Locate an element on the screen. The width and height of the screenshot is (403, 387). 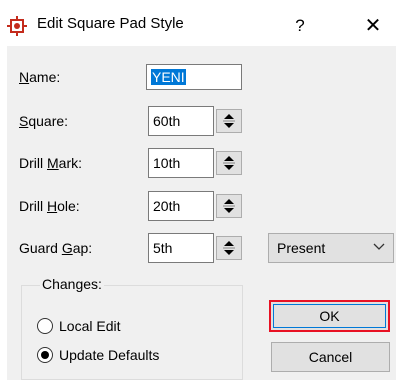
present-select: Present is located at coordinates (331, 248).